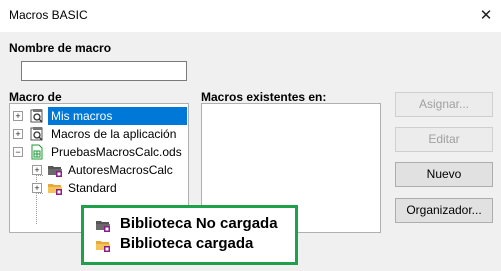 This screenshot has width=501, height=271. I want to click on edit-button: Editar, so click(444, 139).